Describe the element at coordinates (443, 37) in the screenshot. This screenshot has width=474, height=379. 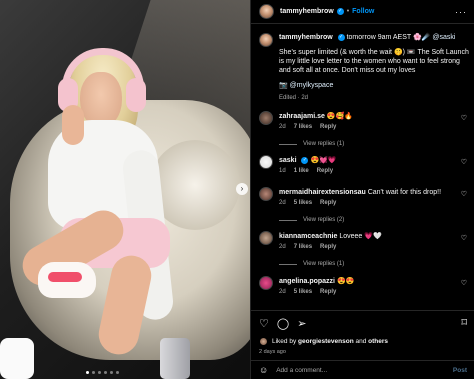
I see `caption-mention: @saski` at that location.